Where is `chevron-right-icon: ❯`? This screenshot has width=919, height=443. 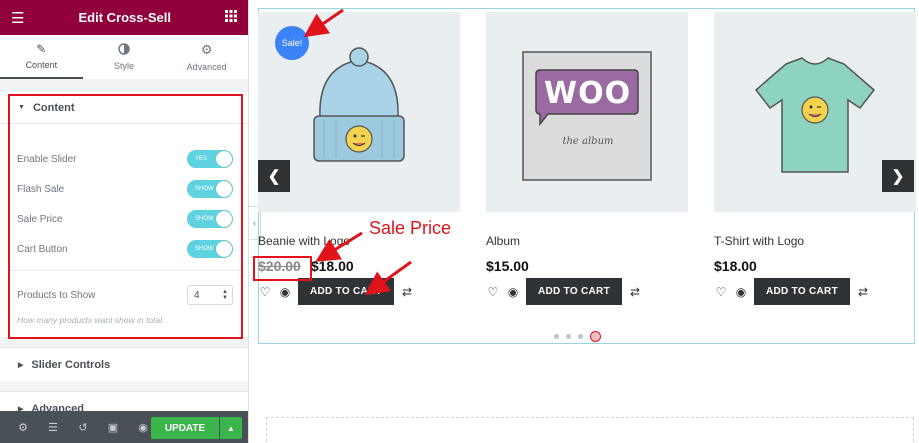 chevron-right-icon: ❯ is located at coordinates (898, 176).